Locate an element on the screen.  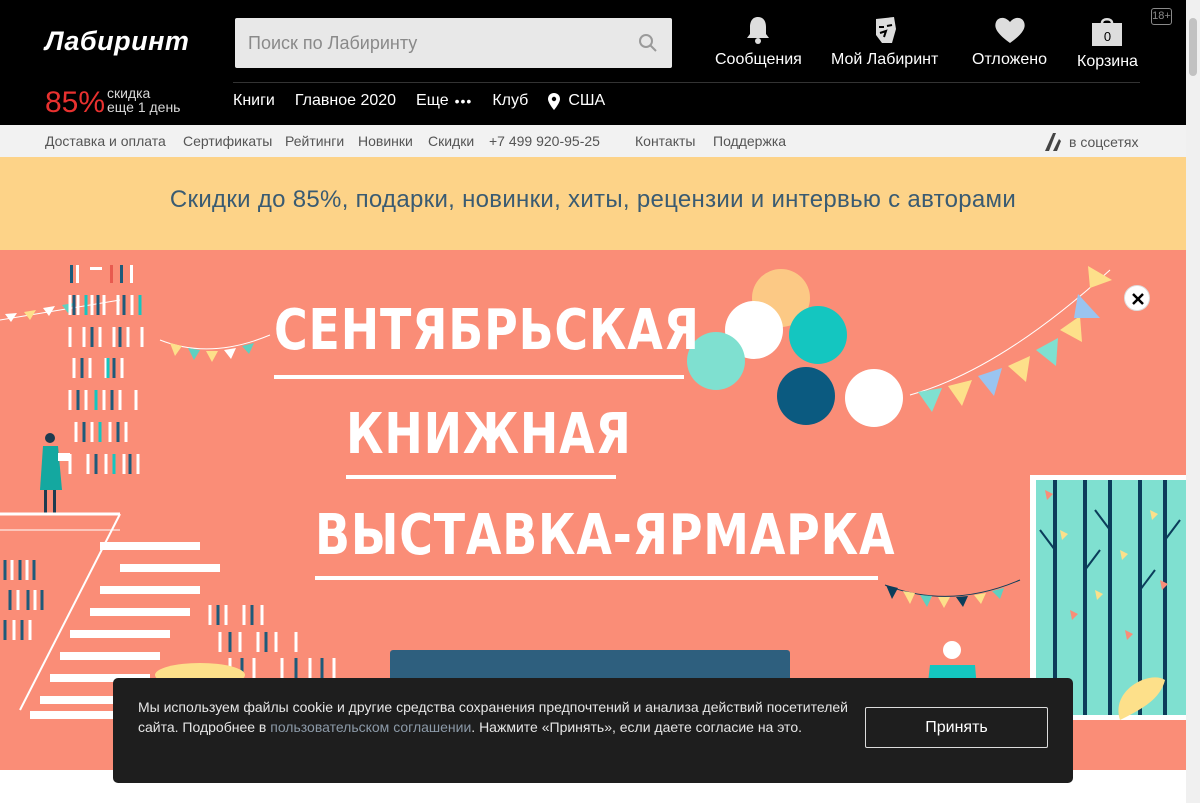
profile-icon is located at coordinates (885, 30).